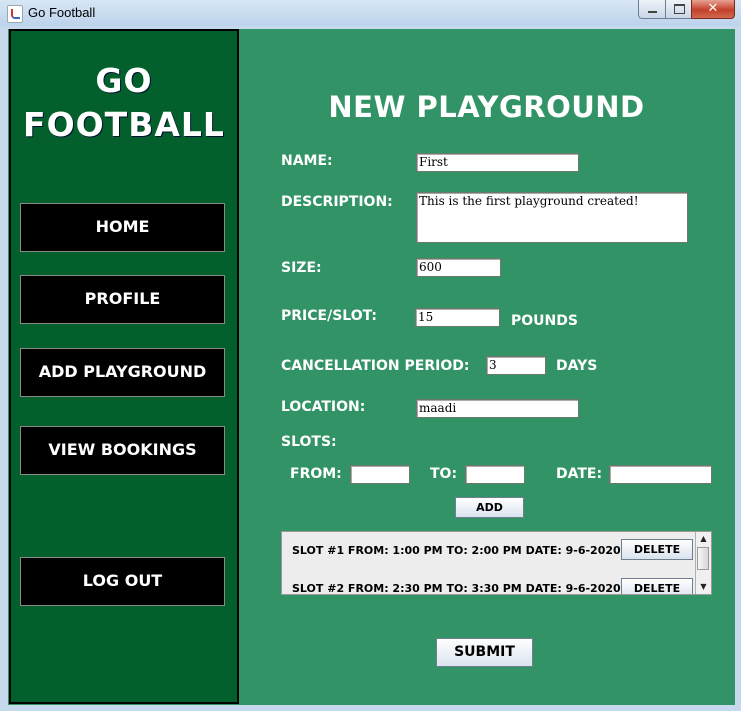 This screenshot has width=741, height=711. I want to click on description-textarea: This is the first playground created!, so click(552, 217).